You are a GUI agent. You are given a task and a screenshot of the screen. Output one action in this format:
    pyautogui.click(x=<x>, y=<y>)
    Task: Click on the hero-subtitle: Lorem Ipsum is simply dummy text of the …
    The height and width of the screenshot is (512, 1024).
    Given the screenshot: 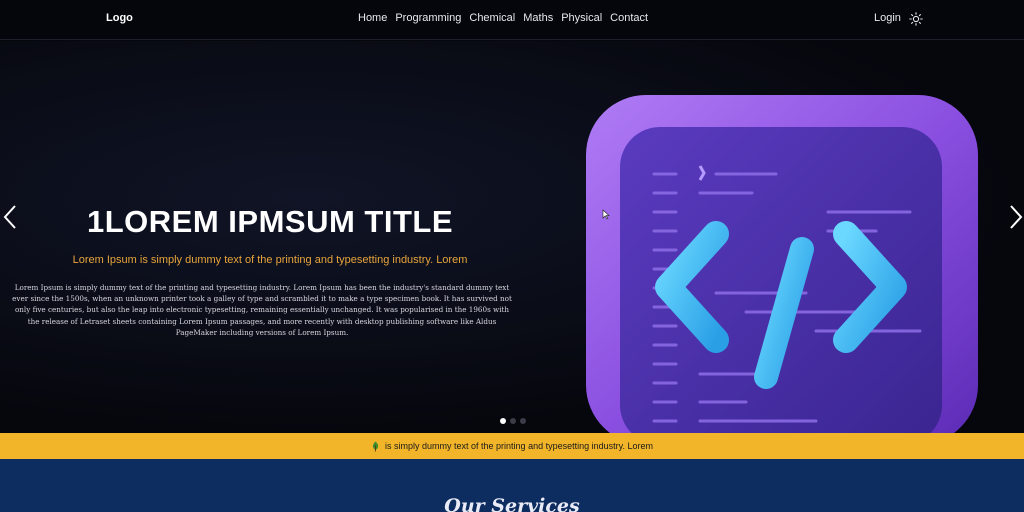 What is the action you would take?
    pyautogui.click(x=270, y=260)
    